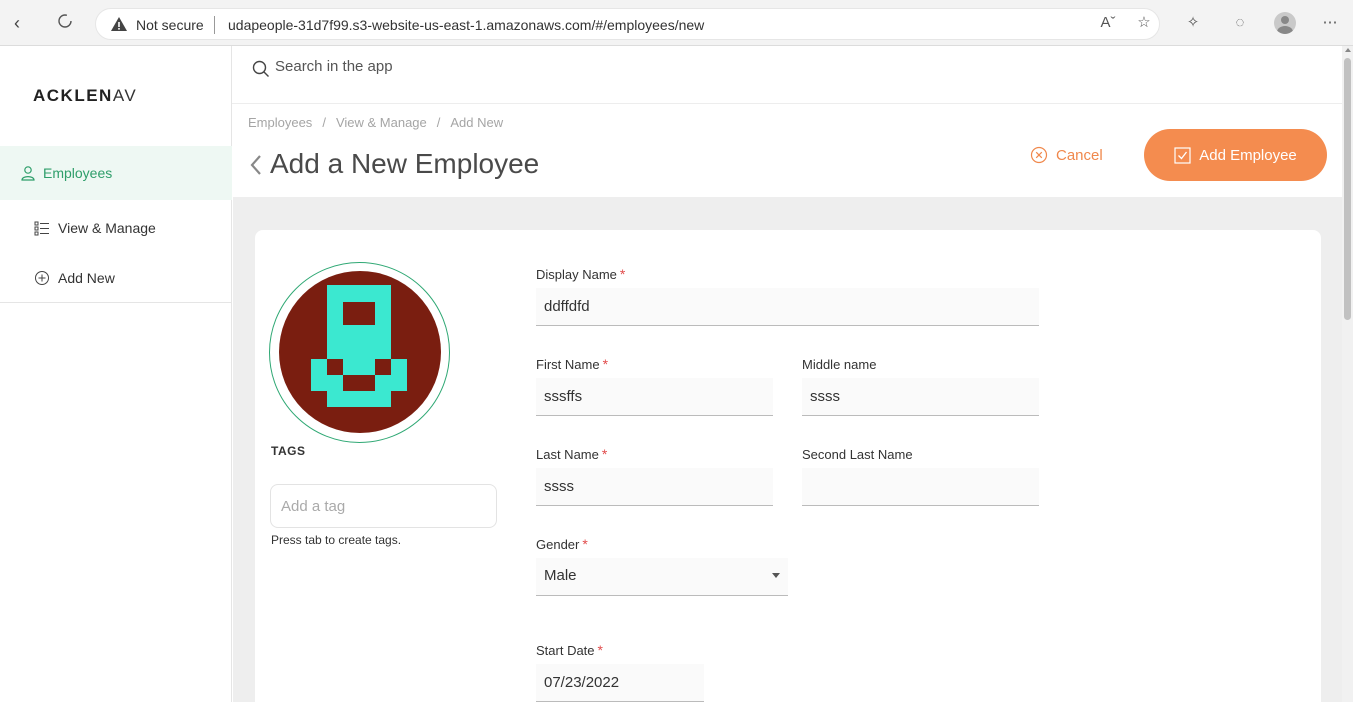 This screenshot has height=710, width=1353. I want to click on profile-avatar-icon, so click(1285, 23).